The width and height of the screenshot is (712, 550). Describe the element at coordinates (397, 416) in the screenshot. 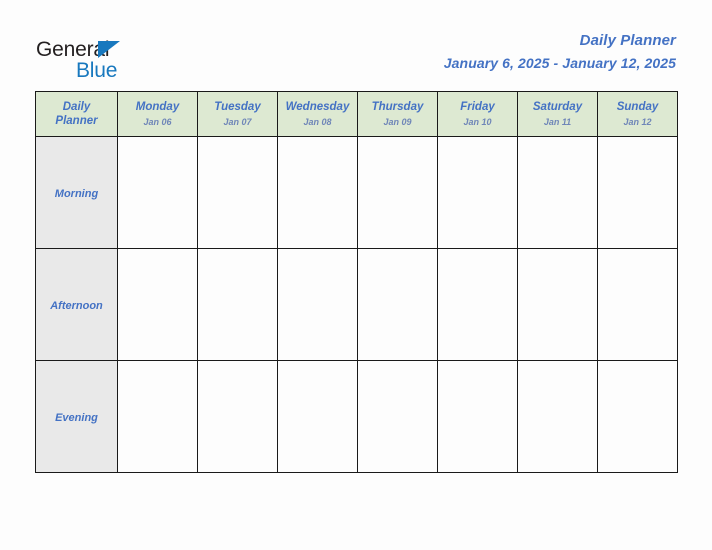

I see `planner-cell-evening-thursday` at that location.